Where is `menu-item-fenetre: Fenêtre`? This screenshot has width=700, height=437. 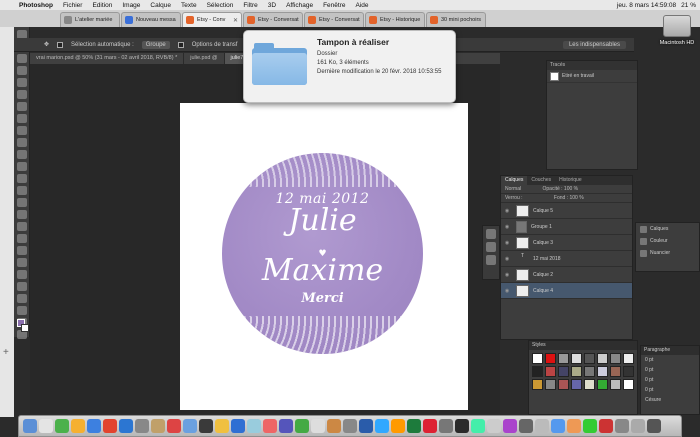
menu-item-fenetre: Fenêtre is located at coordinates (334, 5).